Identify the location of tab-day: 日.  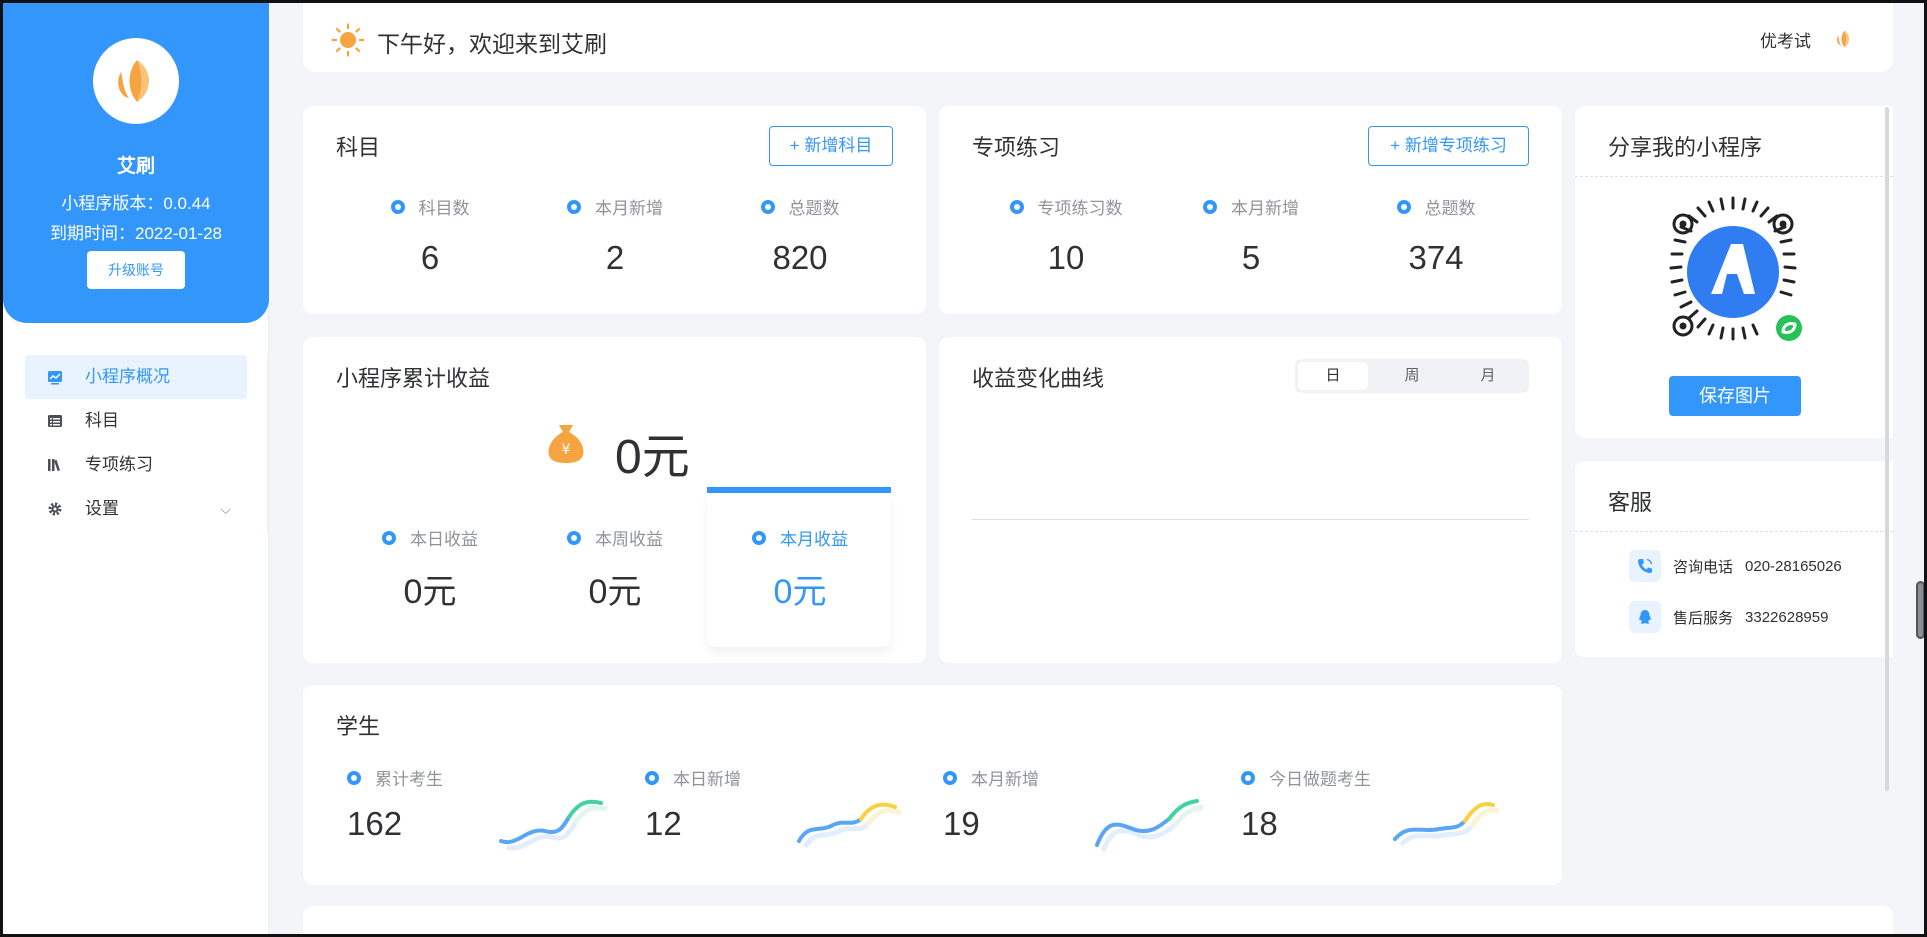
(1333, 376).